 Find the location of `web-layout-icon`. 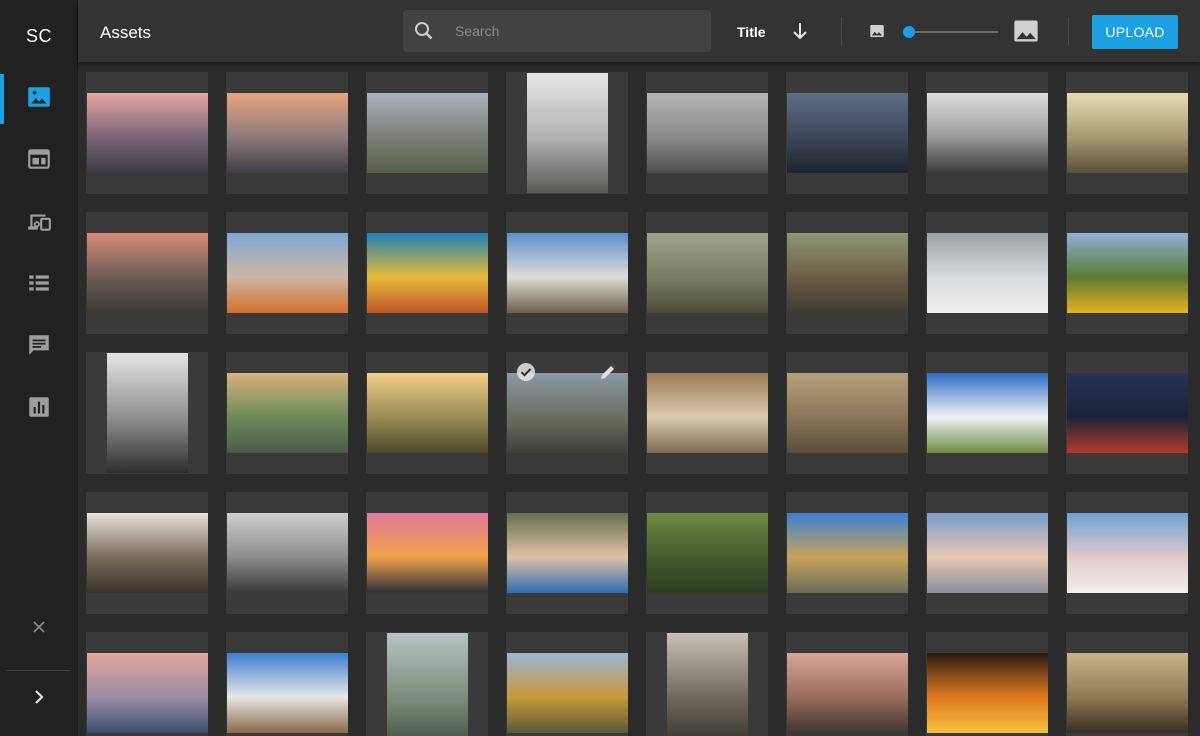

web-layout-icon is located at coordinates (39, 161).